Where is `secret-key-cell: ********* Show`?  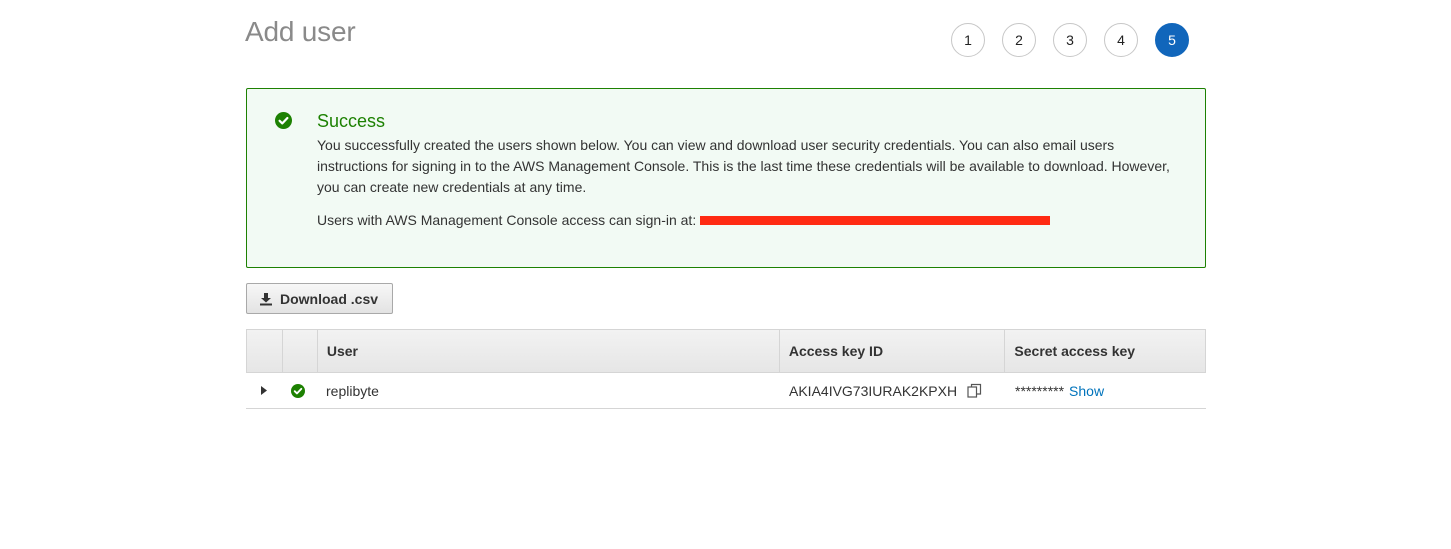
secret-key-cell: ********* Show is located at coordinates (1106, 390).